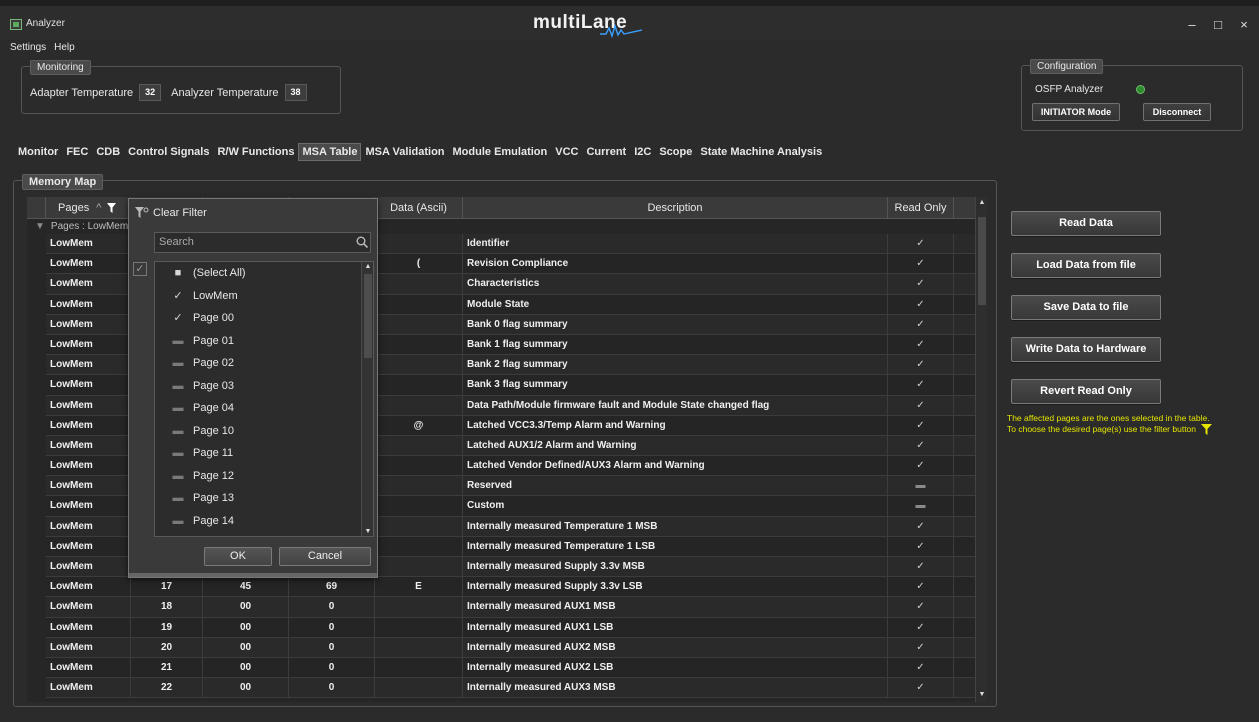 Image resolution: width=1259 pixels, height=722 pixels. I want to click on cell-description: Bank 3 flag summary, so click(675, 385).